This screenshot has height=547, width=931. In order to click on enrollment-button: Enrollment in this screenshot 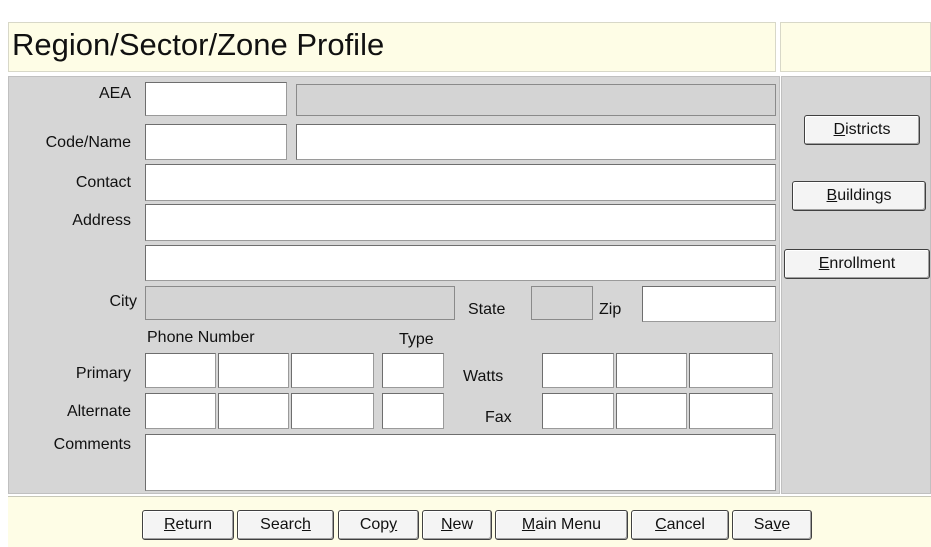, I will do `click(857, 264)`.